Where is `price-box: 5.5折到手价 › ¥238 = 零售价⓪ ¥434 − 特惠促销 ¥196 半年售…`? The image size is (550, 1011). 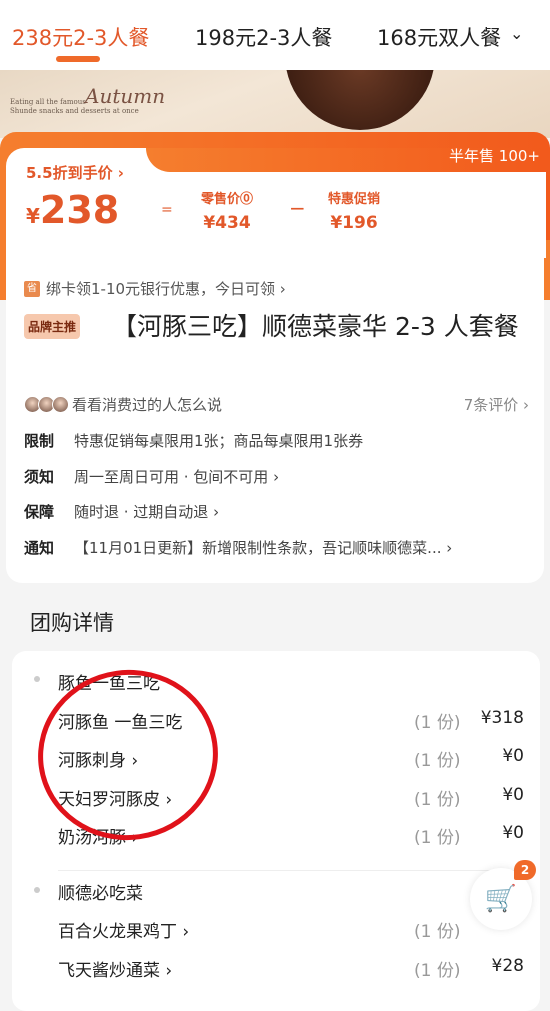
price-box: 5.5折到手价 › ¥238 = 零售价⓪ ¥434 − 特惠促销 ¥196 半年售… is located at coordinates (276, 202).